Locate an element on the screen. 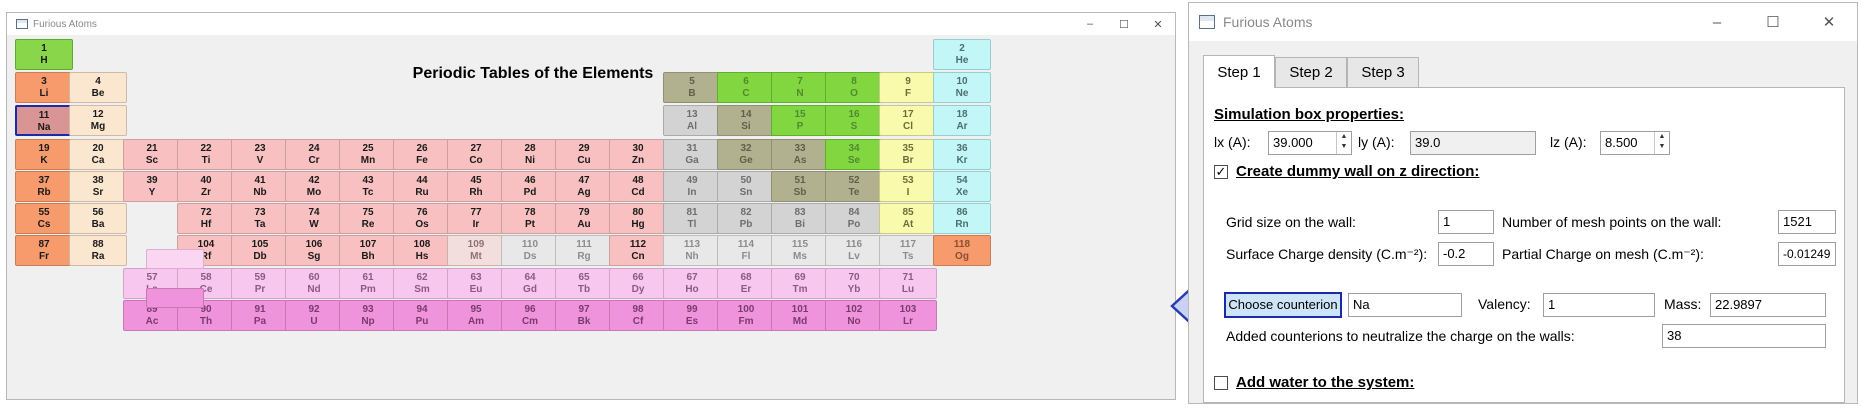  element-w: 74 W is located at coordinates (314, 218).